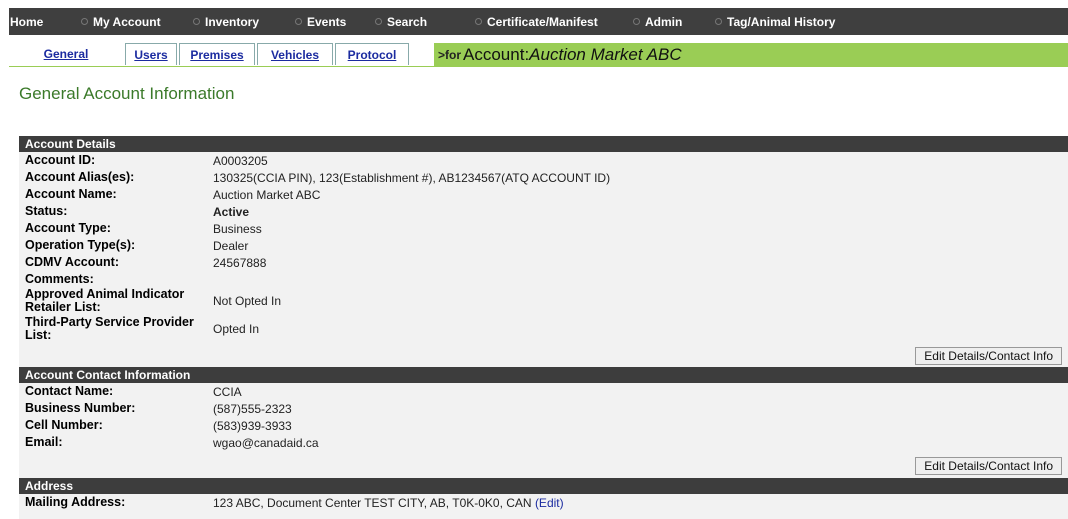  I want to click on field-value: 24567888, so click(240, 262).